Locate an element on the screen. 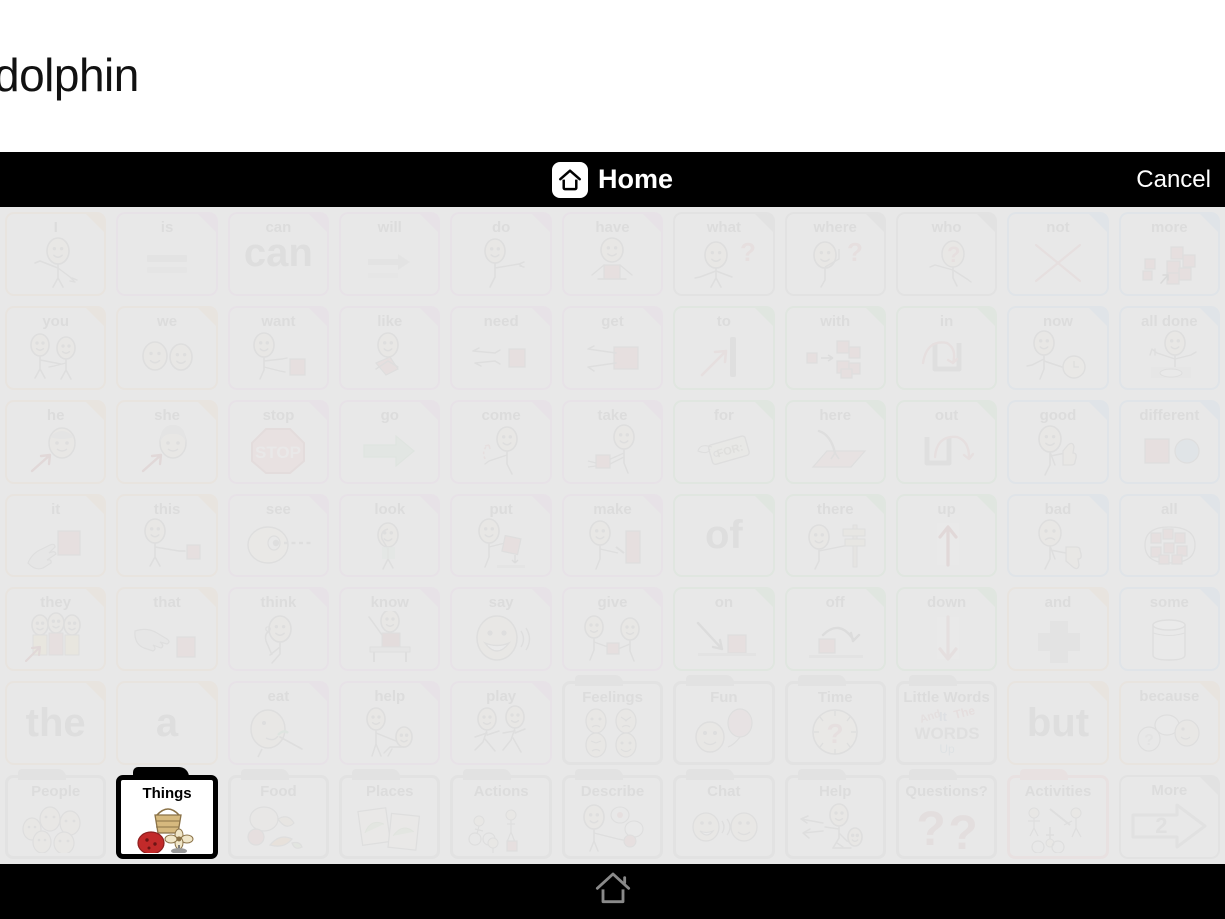 The height and width of the screenshot is (919, 1225). folder-people: People is located at coordinates (56, 814).